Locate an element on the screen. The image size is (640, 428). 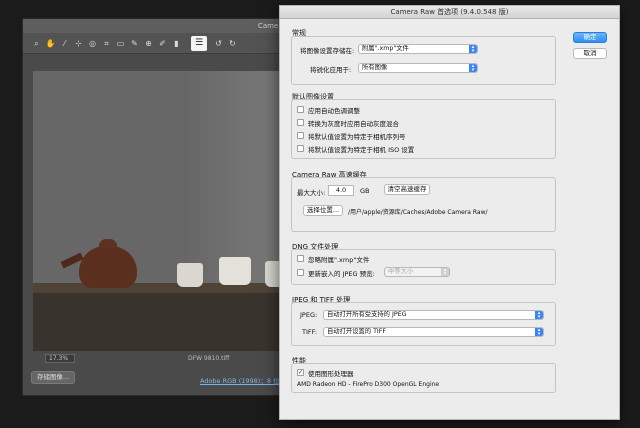
tiff-label: TIFF: is located at coordinates (310, 332).